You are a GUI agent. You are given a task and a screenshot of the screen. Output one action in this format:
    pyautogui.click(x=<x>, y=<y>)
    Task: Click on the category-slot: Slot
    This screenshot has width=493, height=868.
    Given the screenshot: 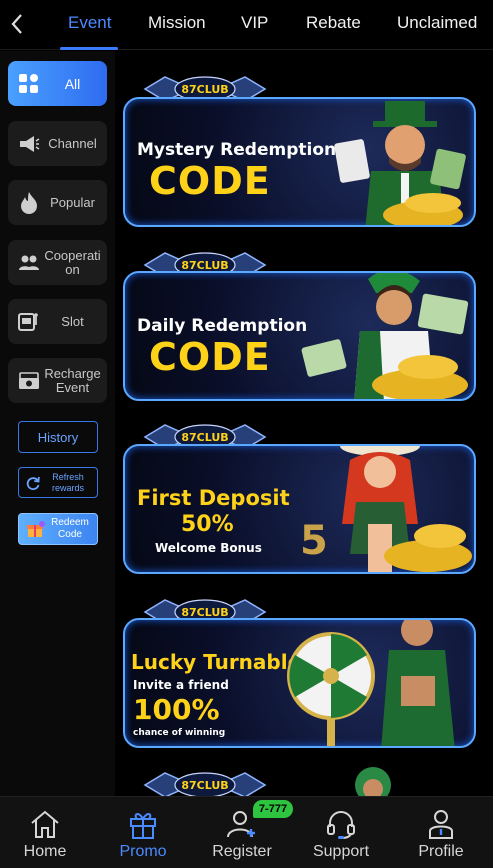 What is the action you would take?
    pyautogui.click(x=57, y=321)
    